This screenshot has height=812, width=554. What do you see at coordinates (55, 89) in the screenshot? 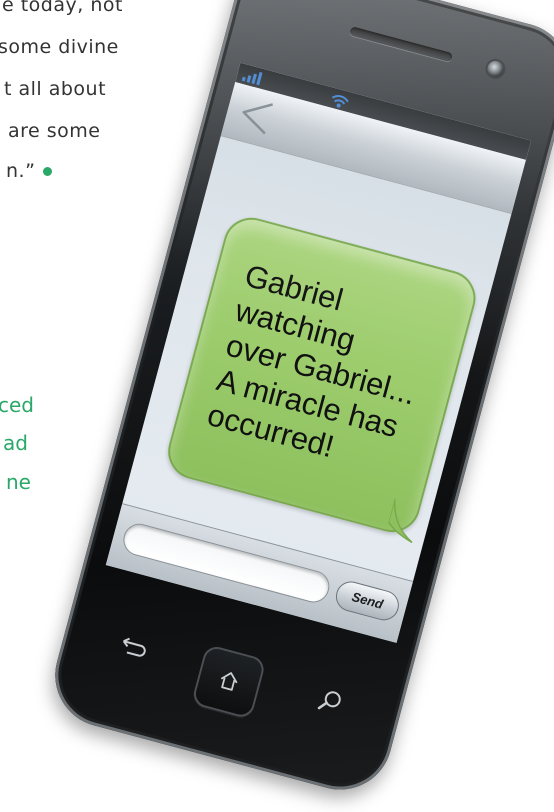
I see `article-line: t all about` at bounding box center [55, 89].